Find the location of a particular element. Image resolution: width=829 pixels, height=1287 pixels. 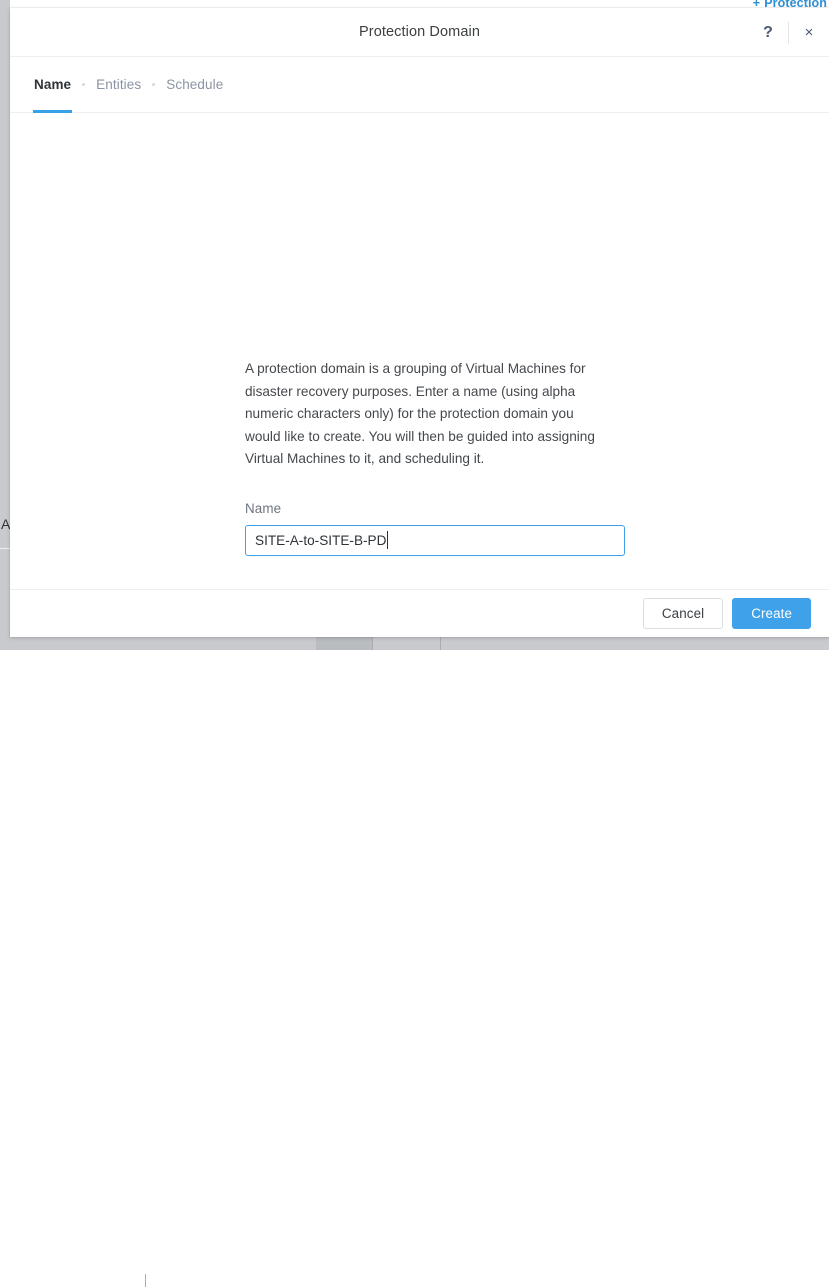

background-clipped-text: A is located at coordinates (5, 524).